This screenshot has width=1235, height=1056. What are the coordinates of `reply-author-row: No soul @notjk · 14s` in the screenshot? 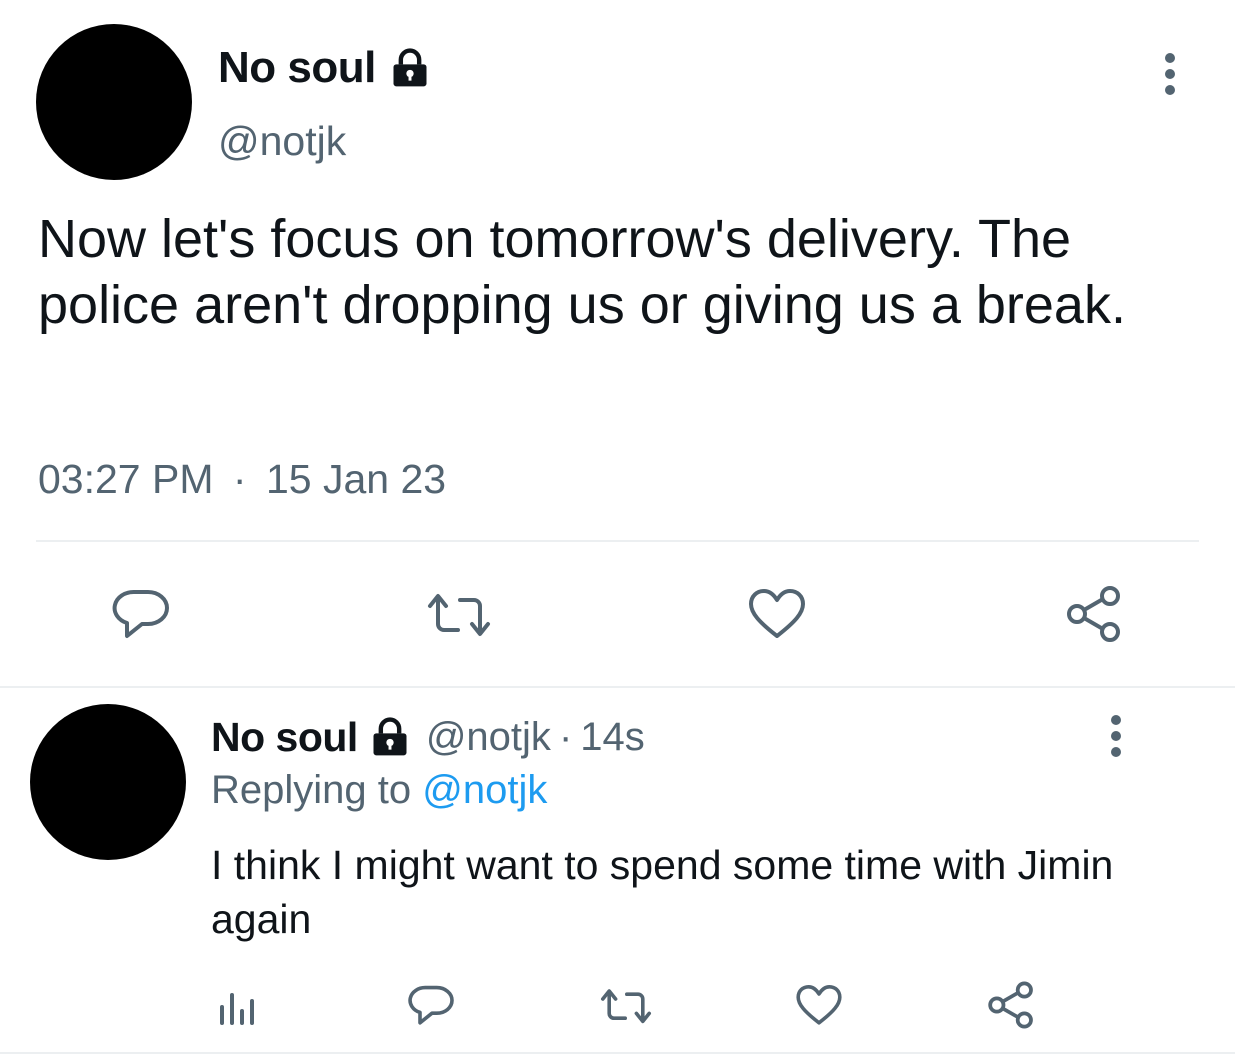 It's located at (428, 737).